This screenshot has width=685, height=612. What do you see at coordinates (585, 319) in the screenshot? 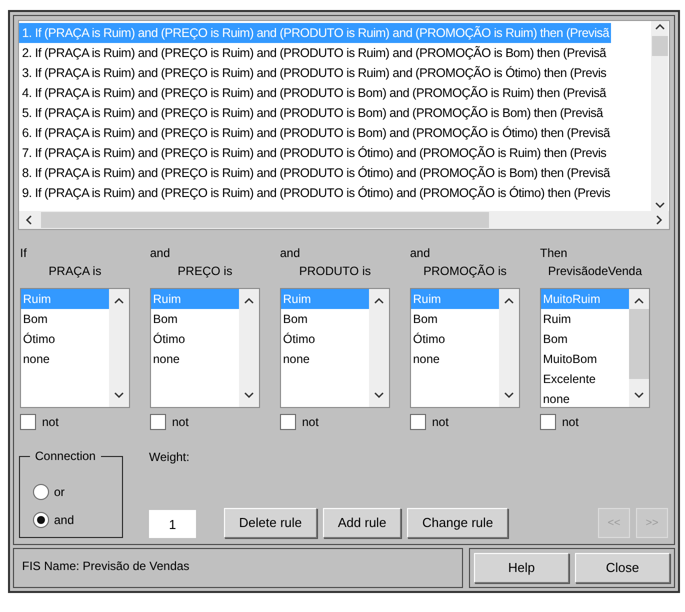
I see `list-item: Ruim` at bounding box center [585, 319].